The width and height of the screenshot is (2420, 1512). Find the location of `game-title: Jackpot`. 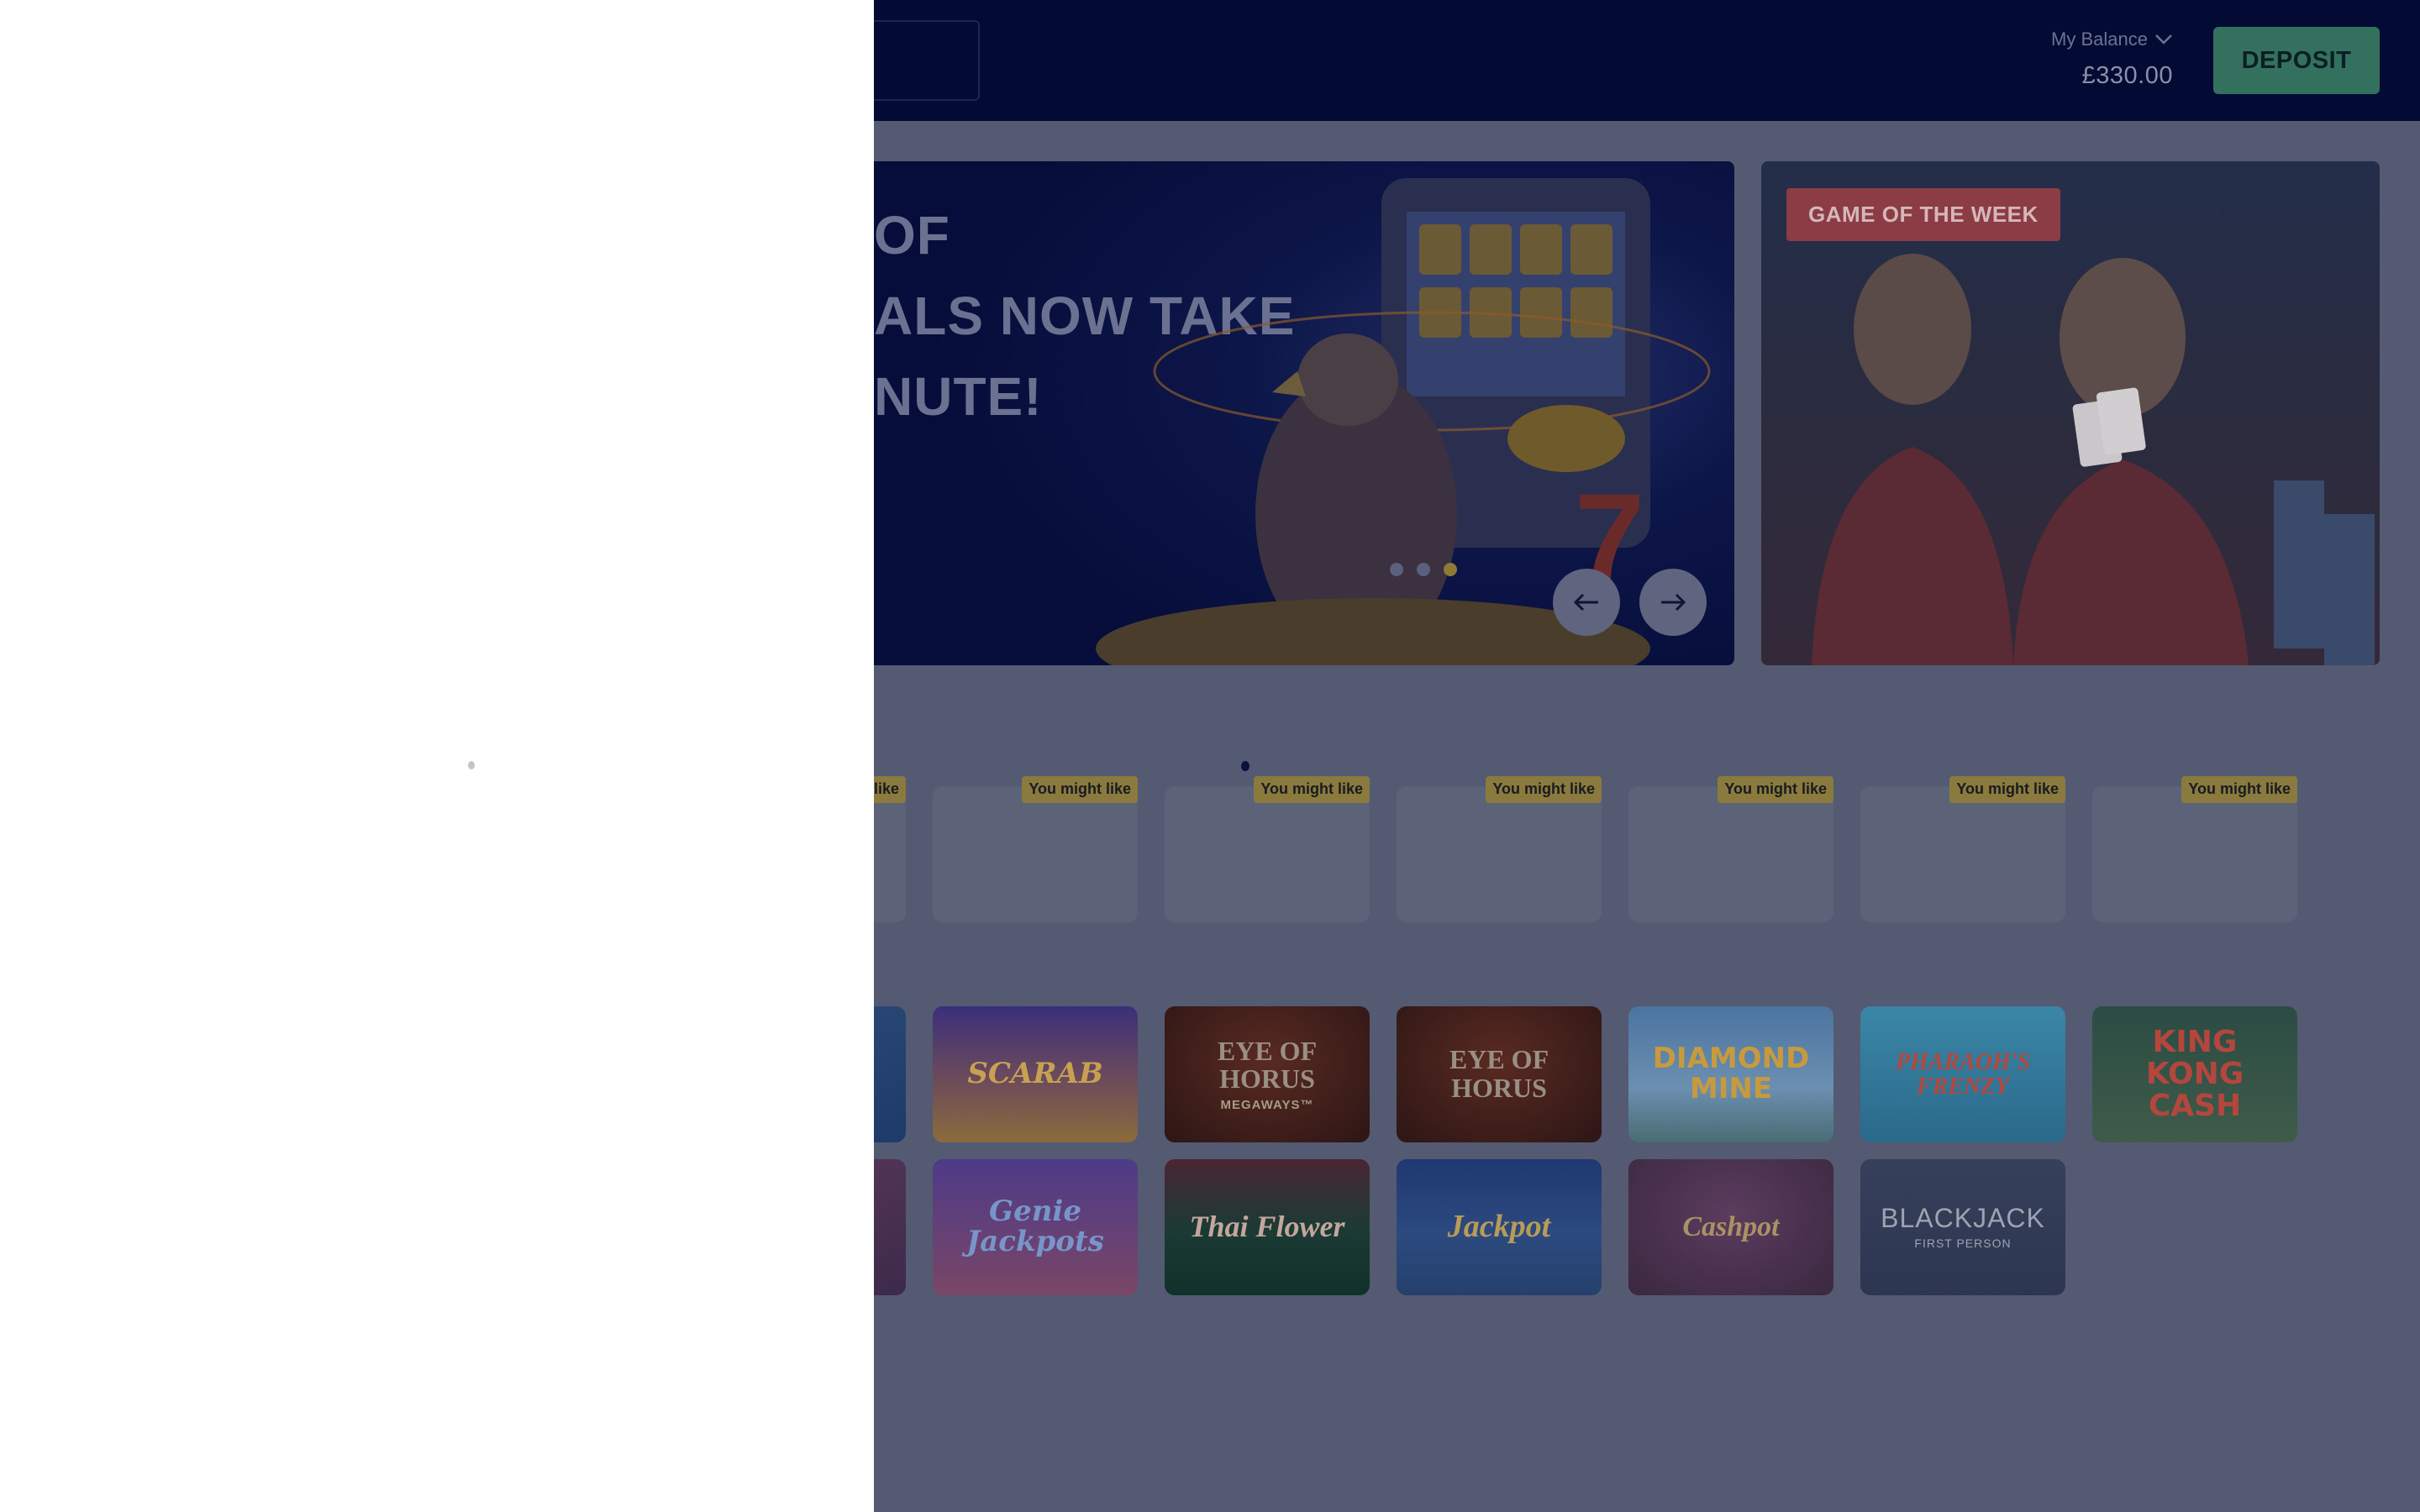

game-title: Jackpot is located at coordinates (1499, 1227).